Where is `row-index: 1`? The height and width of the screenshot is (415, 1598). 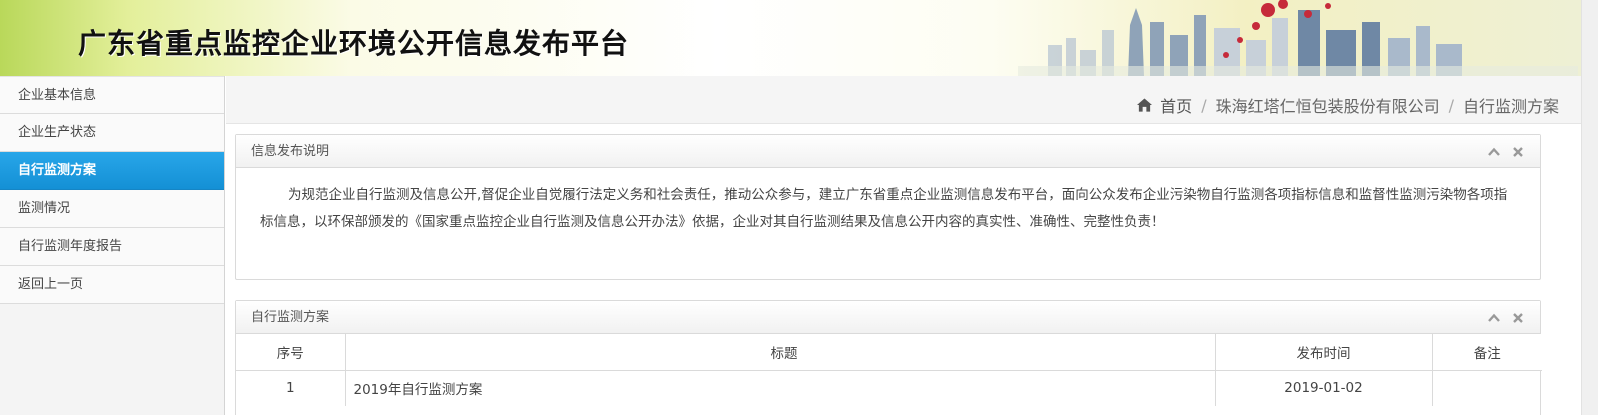 row-index: 1 is located at coordinates (291, 388).